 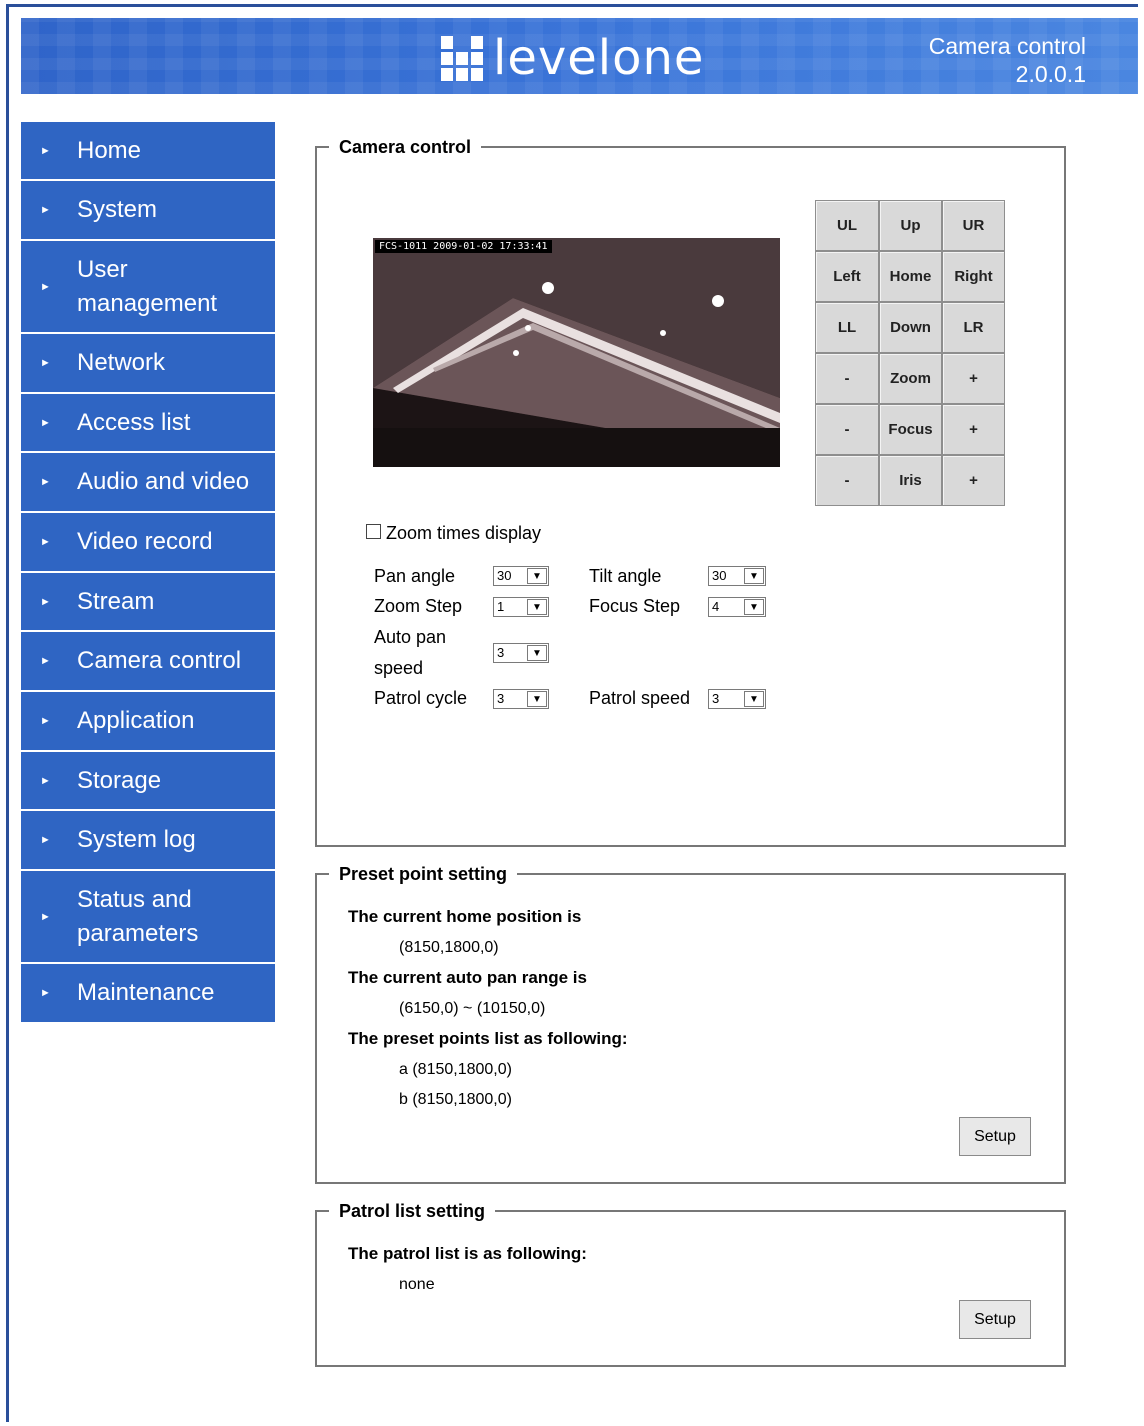 What do you see at coordinates (973, 225) in the screenshot?
I see `ptz-ur-button: UR` at bounding box center [973, 225].